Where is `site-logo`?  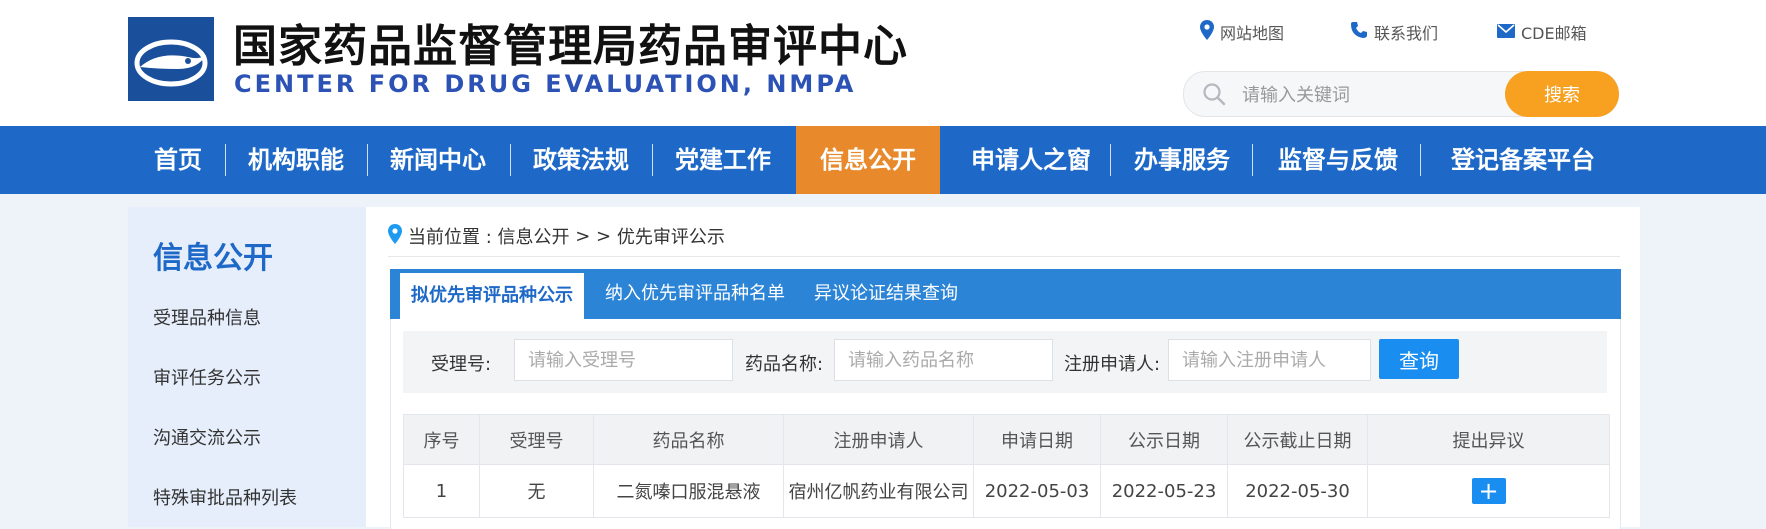
site-logo is located at coordinates (171, 59).